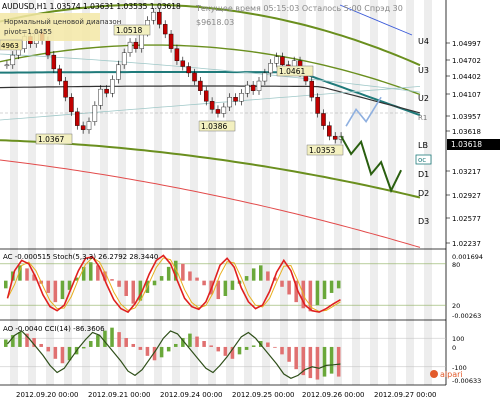  What do you see at coordinates (54, 329) in the screenshot?
I see `ao-panel-label: AO -0.0040 CCI(14) -86.3606` at bounding box center [54, 329].